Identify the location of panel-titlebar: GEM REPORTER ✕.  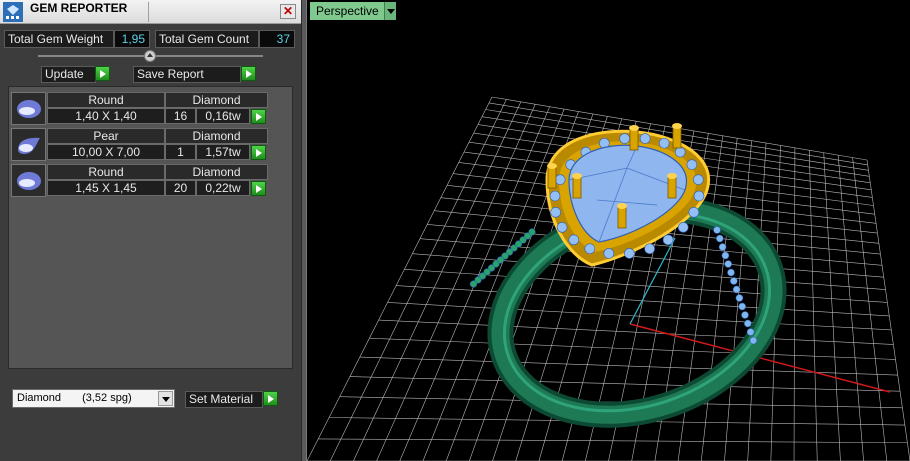
(150, 12).